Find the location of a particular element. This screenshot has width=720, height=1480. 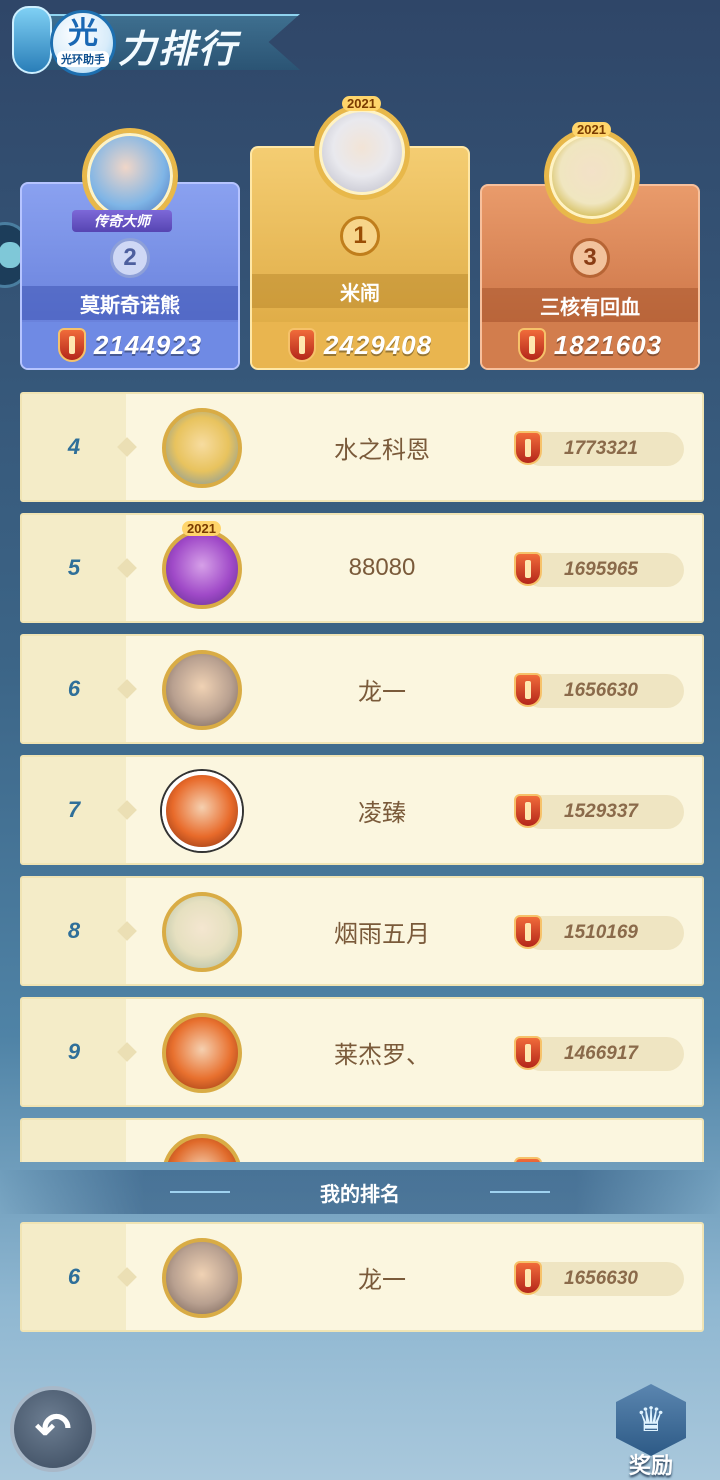

app-logo: 光 光环助手 is located at coordinates (60, 40).